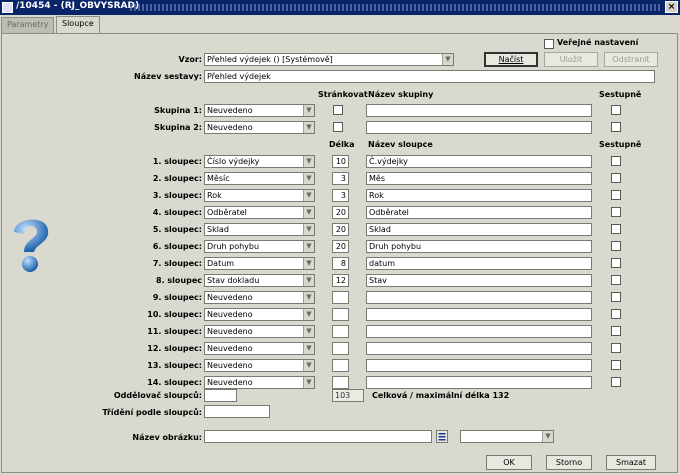  What do you see at coordinates (340, 382) in the screenshot?
I see `column-14-length-field` at bounding box center [340, 382].